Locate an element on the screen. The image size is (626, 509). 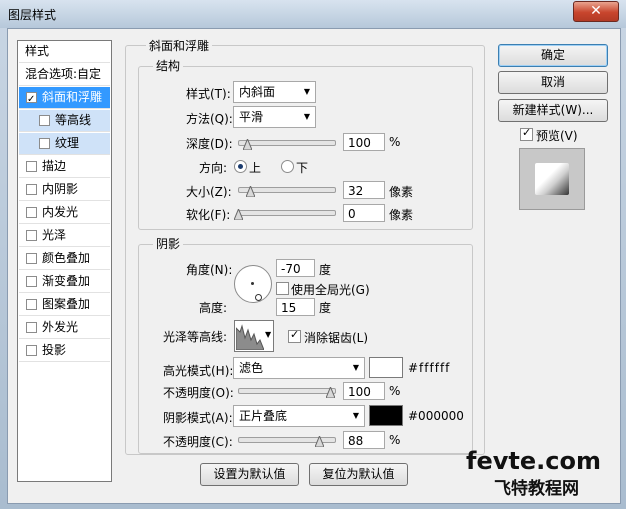
style-item-stroke: 描边 is located at coordinates (64, 167).